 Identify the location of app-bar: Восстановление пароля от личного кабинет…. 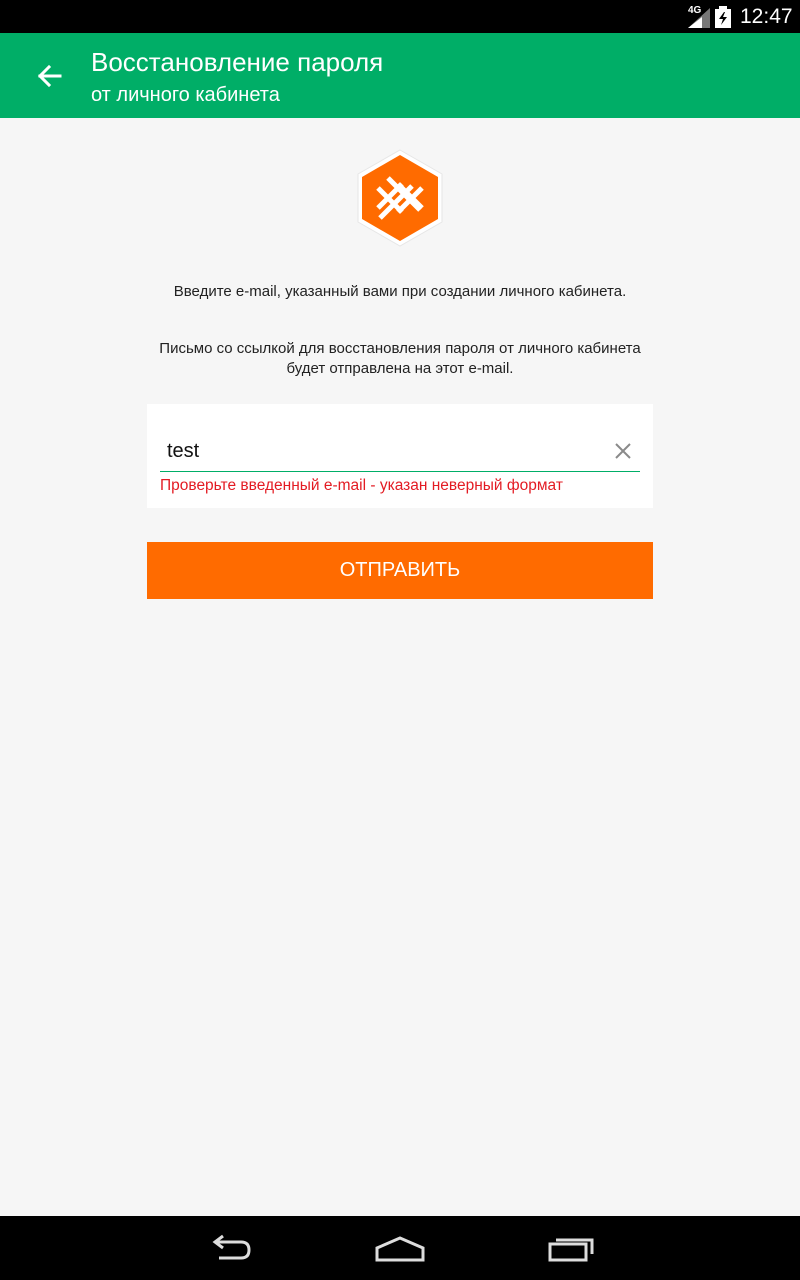
(400, 75).